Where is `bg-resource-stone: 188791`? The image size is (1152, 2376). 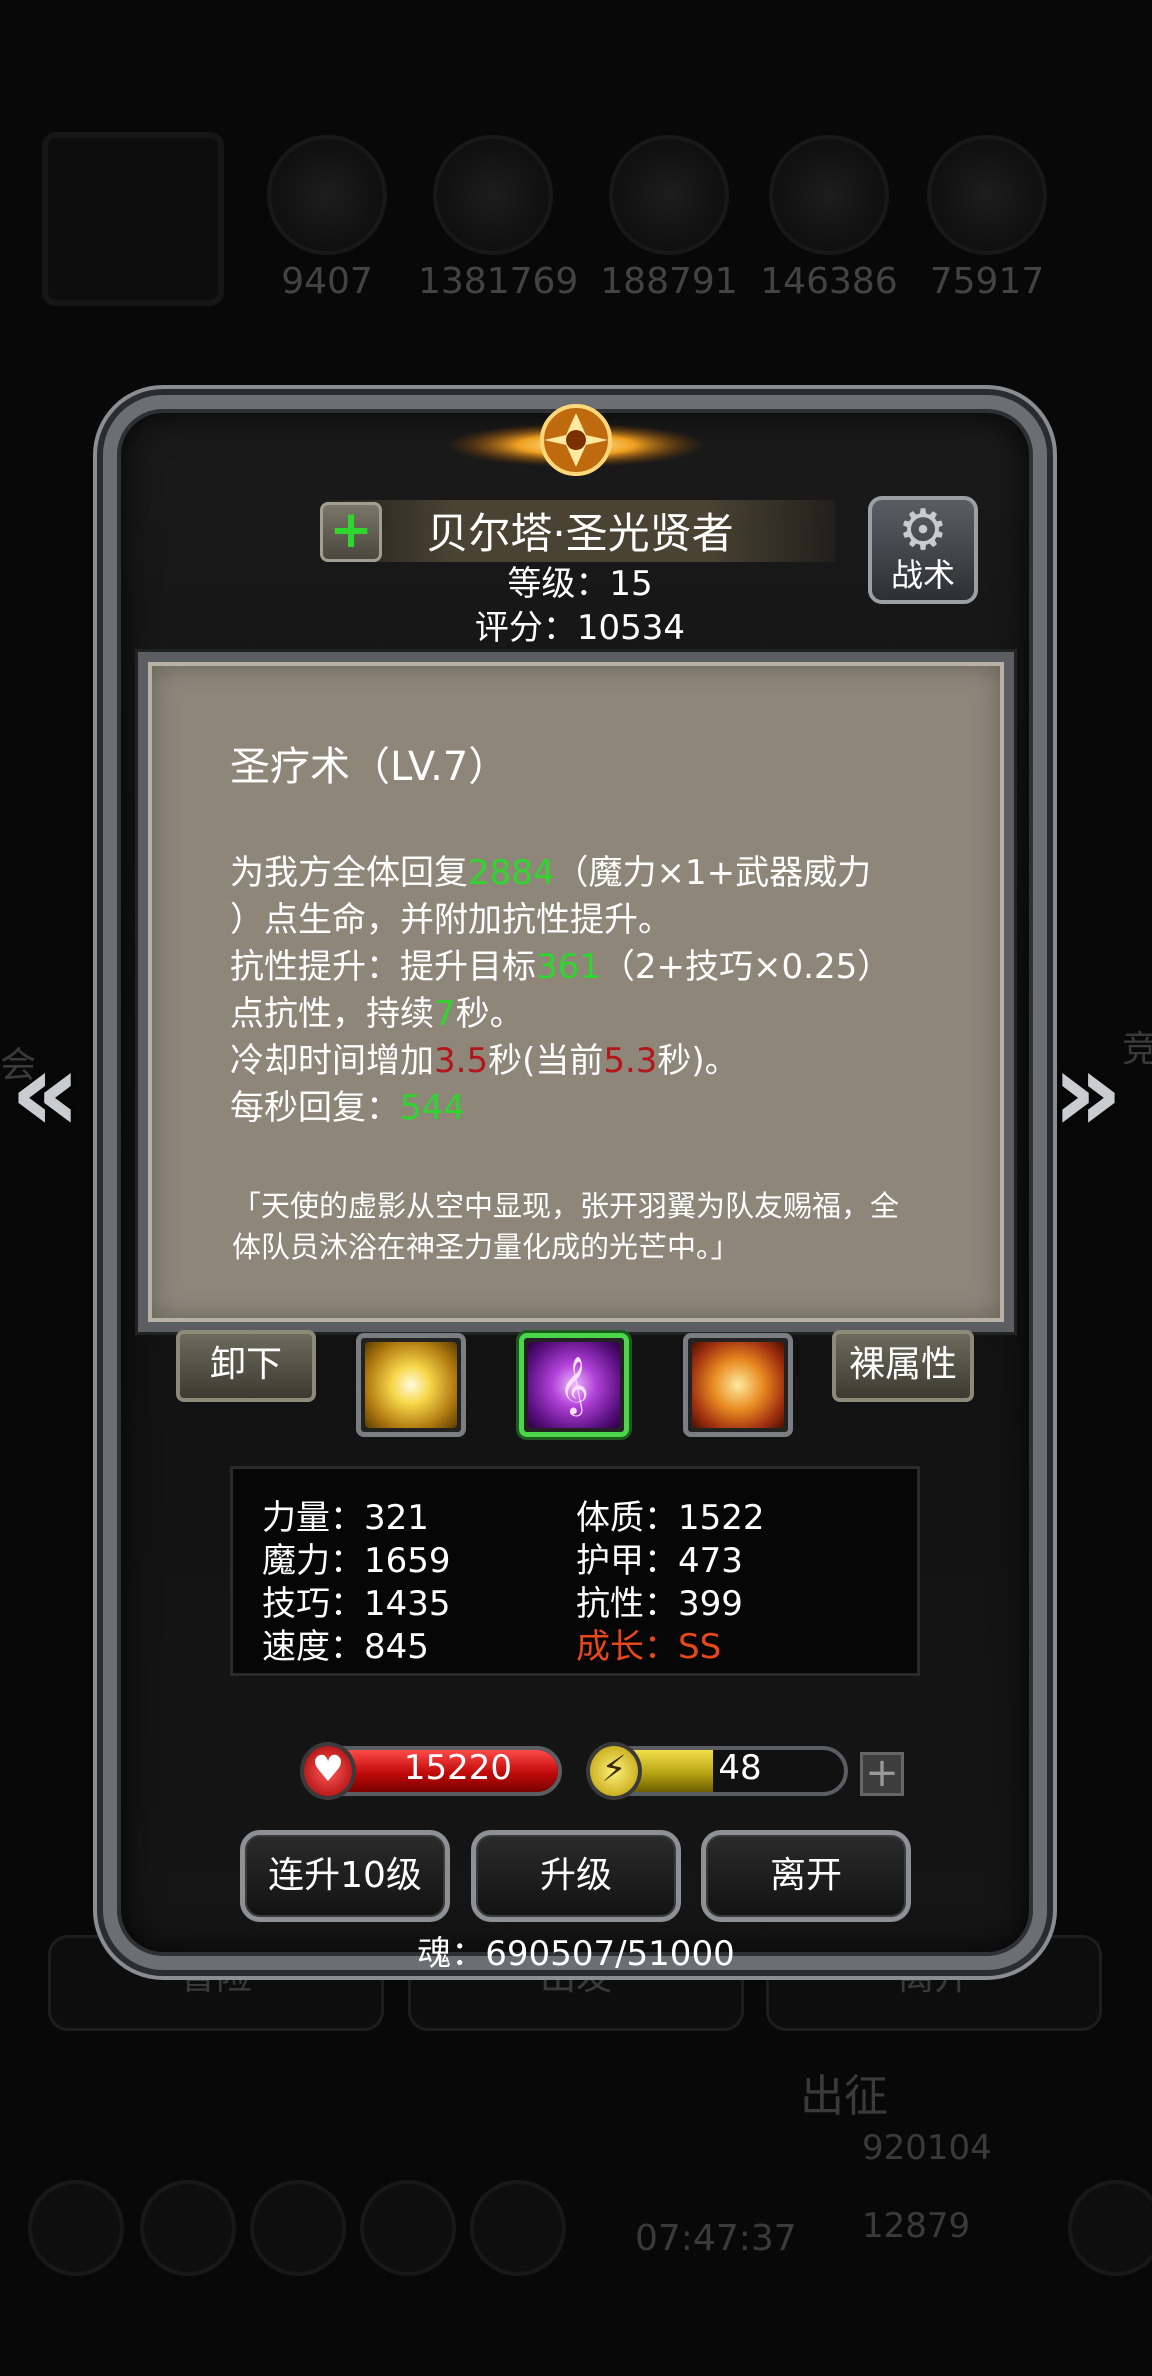 bg-resource-stone: 188791 is located at coordinates (669, 218).